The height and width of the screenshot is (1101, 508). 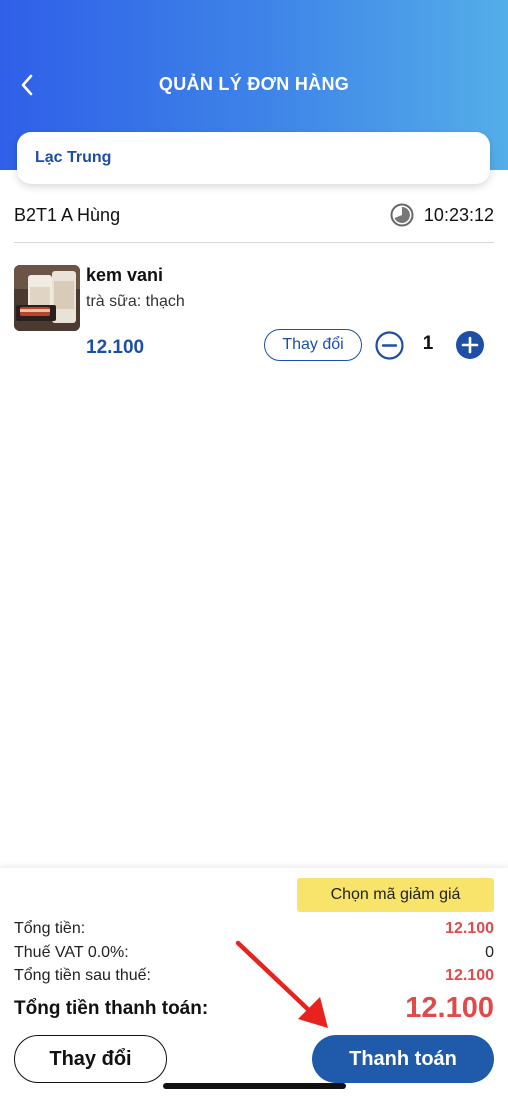 I want to click on home-indicator, so click(x=254, y=1086).